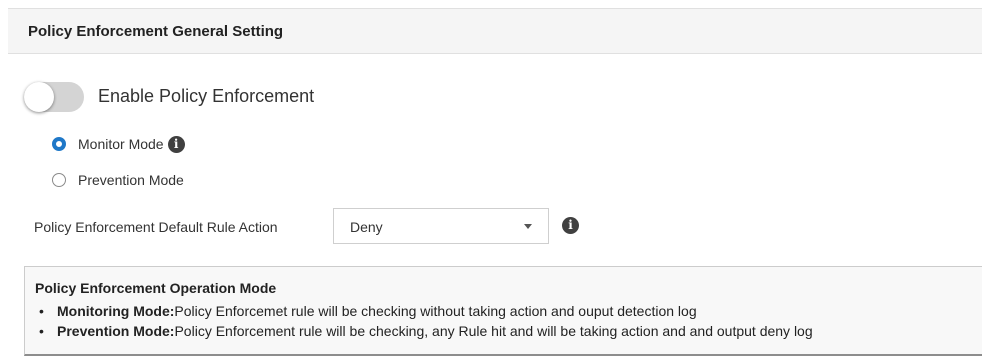  I want to click on default-rule-action-value: Deny, so click(366, 227).